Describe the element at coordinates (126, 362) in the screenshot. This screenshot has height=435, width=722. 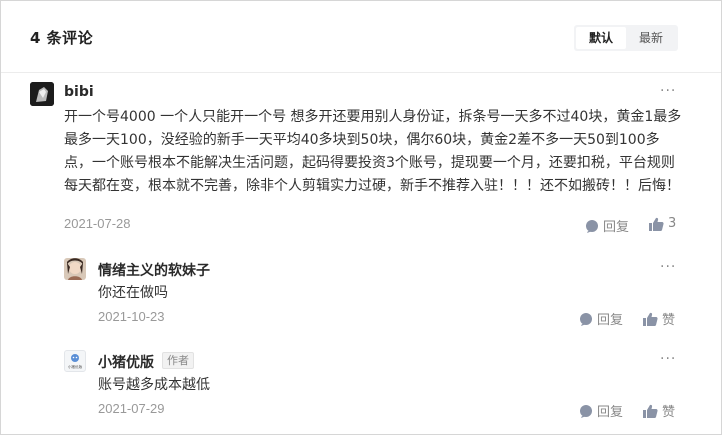
I see `reply-author: 小猪优版` at that location.